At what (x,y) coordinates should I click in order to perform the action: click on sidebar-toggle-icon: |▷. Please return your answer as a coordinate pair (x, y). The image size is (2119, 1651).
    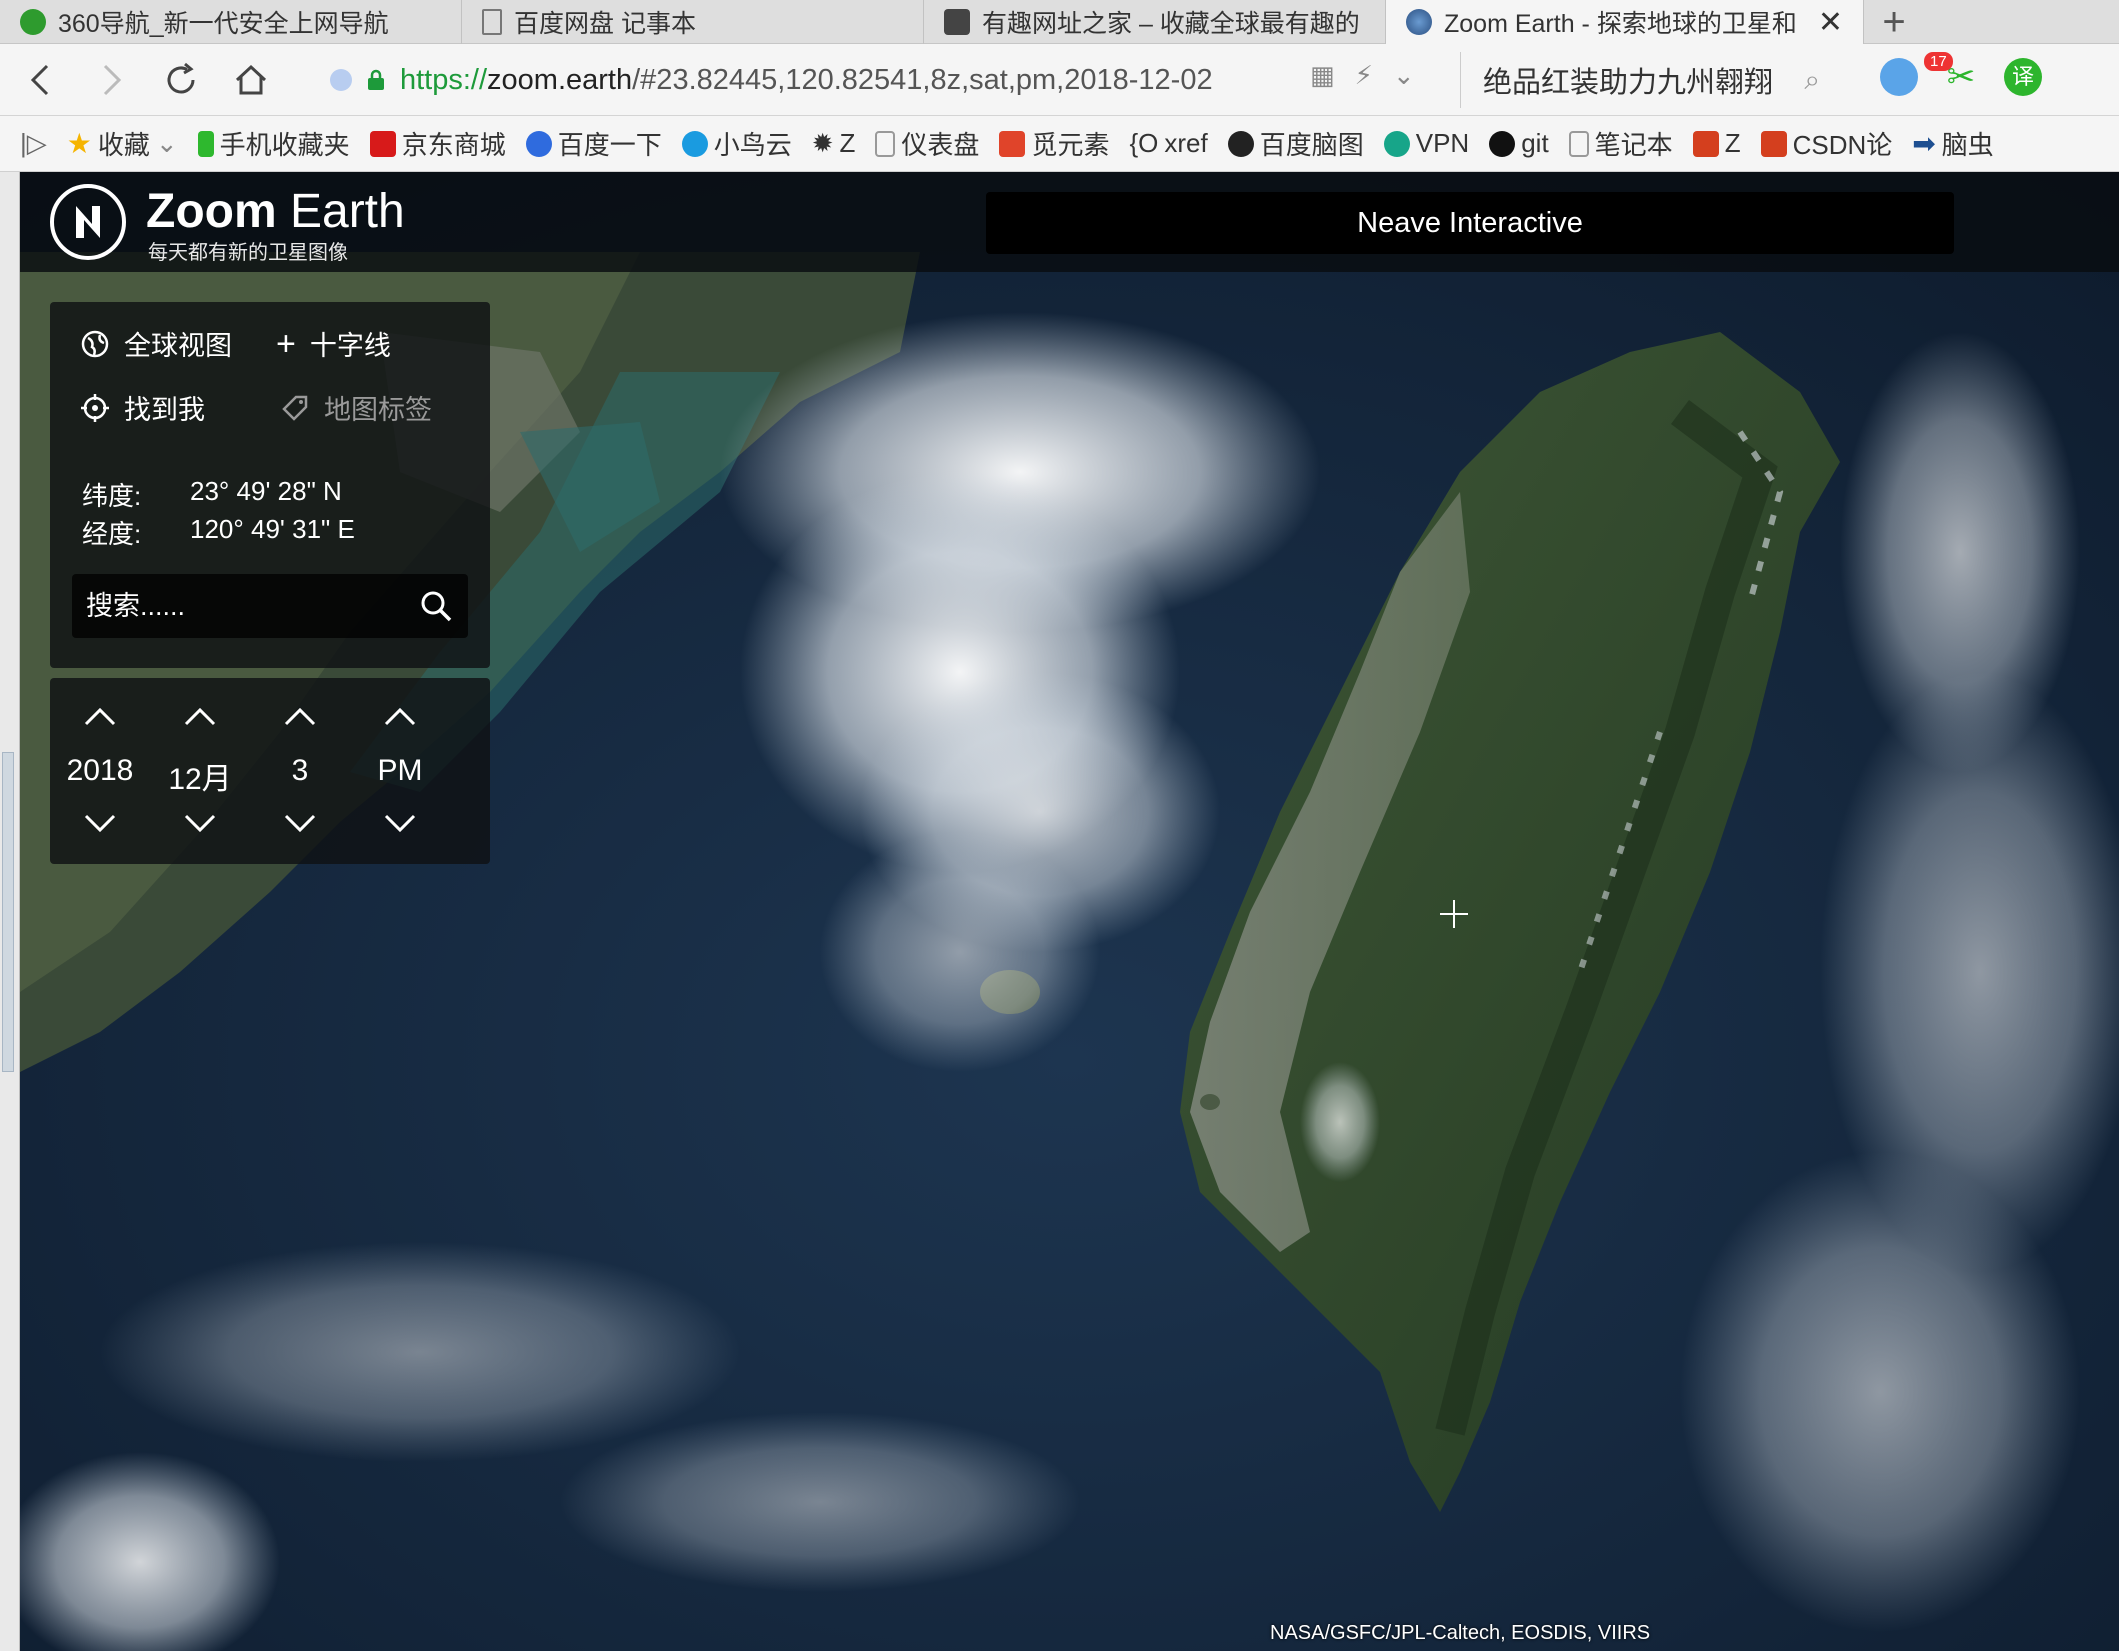
    Looking at the image, I should click on (33, 143).